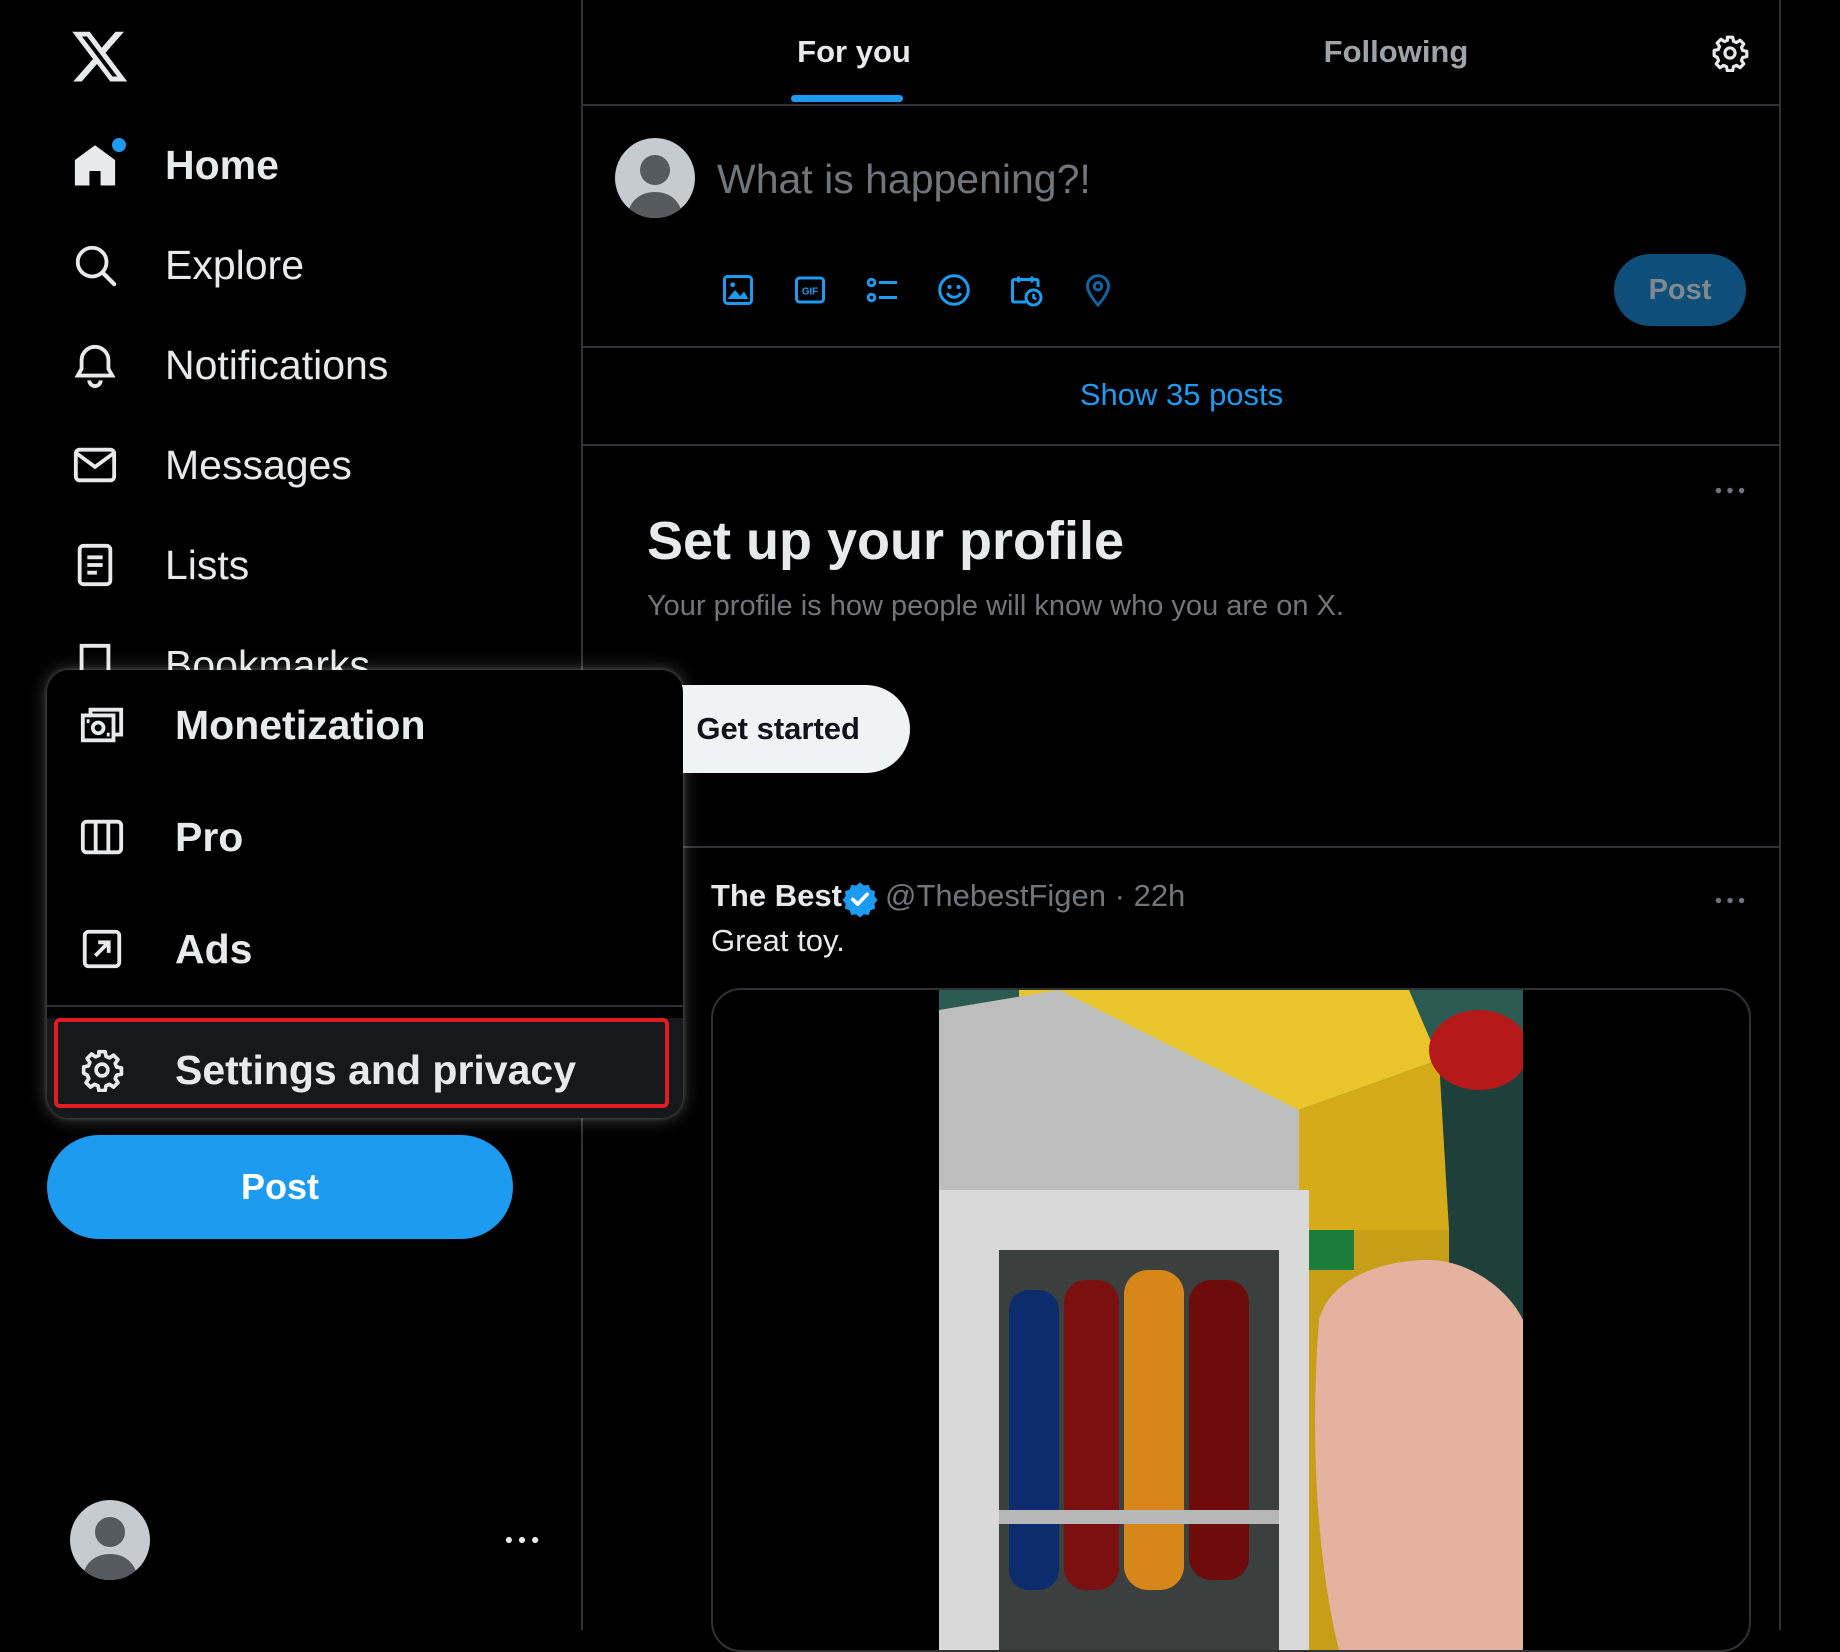  What do you see at coordinates (119, 145) in the screenshot?
I see `notification-dot` at bounding box center [119, 145].